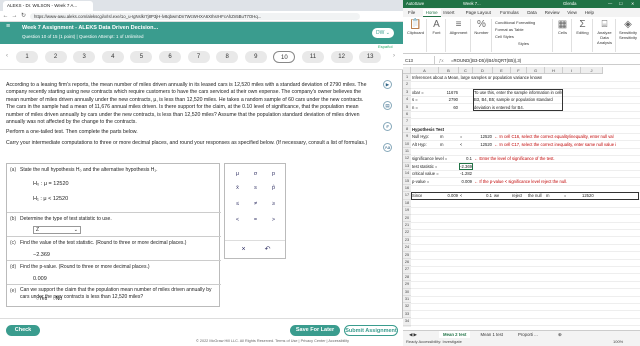 The image size is (640, 346). What do you see at coordinates (407, 326) in the screenshot?
I see `row-header-35: 35` at bounding box center [407, 326].